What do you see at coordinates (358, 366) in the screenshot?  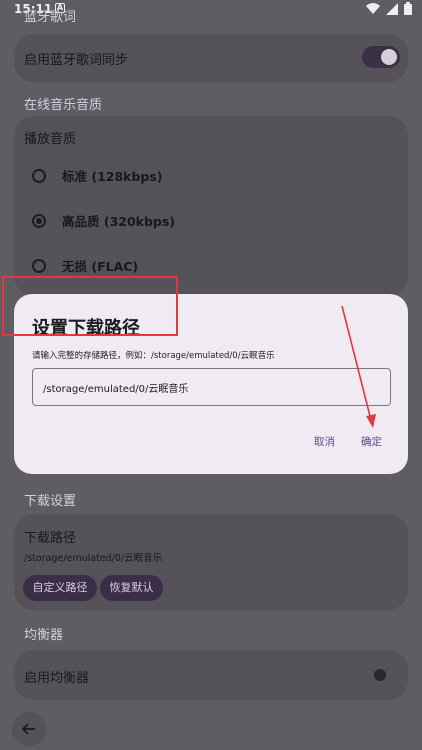 I see `annotation-arrow-icon` at bounding box center [358, 366].